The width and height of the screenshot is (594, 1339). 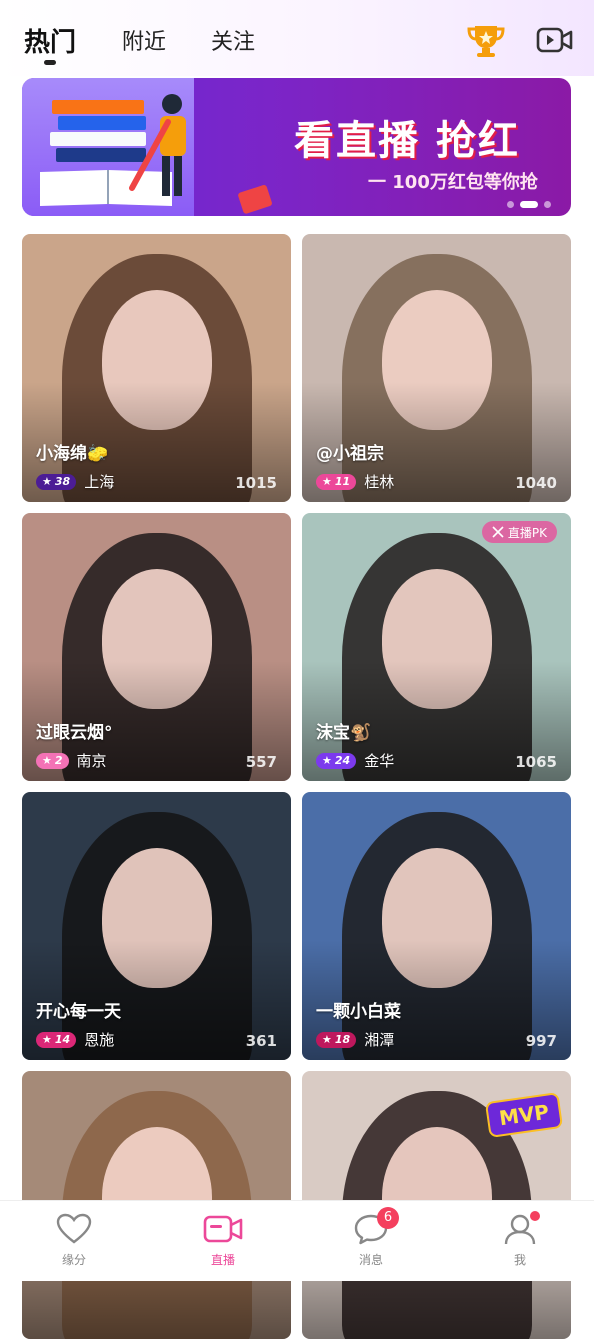 I want to click on streamer-name: @小祖宗, so click(x=350, y=454).